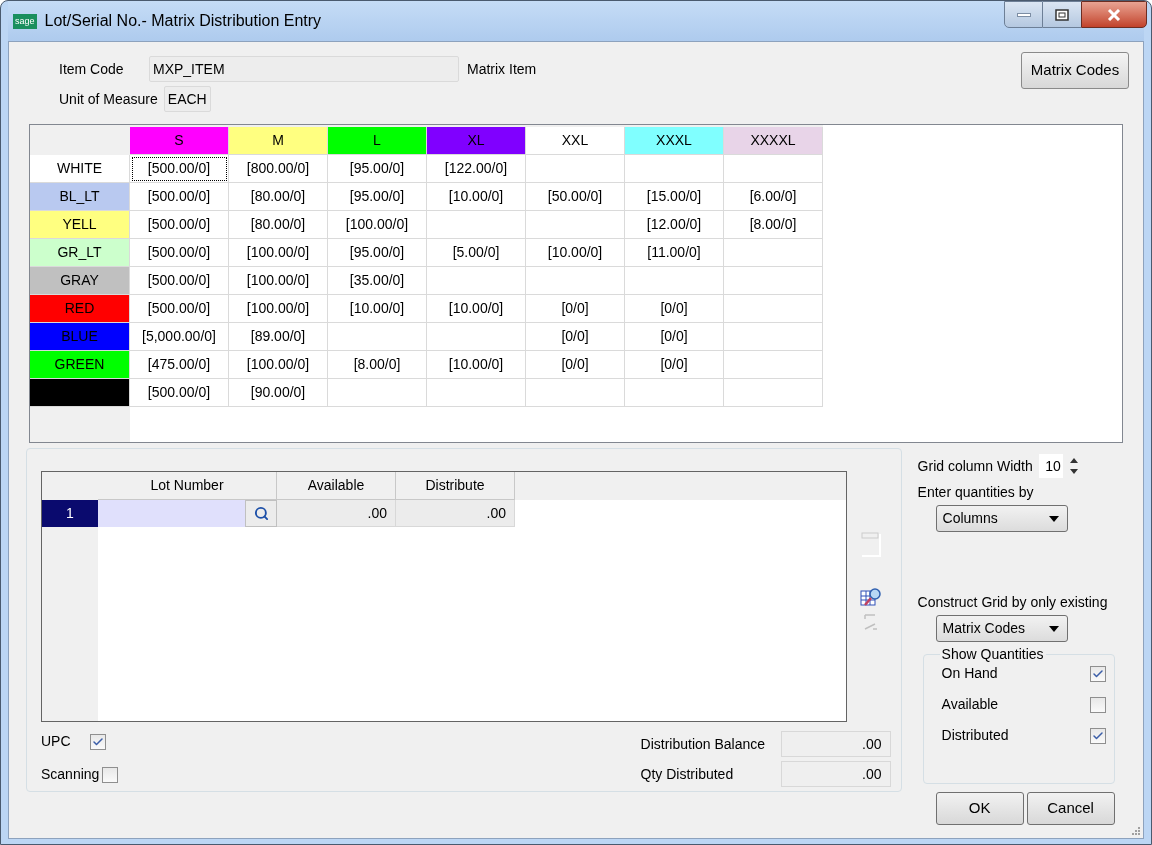 This screenshot has width=1152, height=845. I want to click on row-header: RED, so click(80, 309).